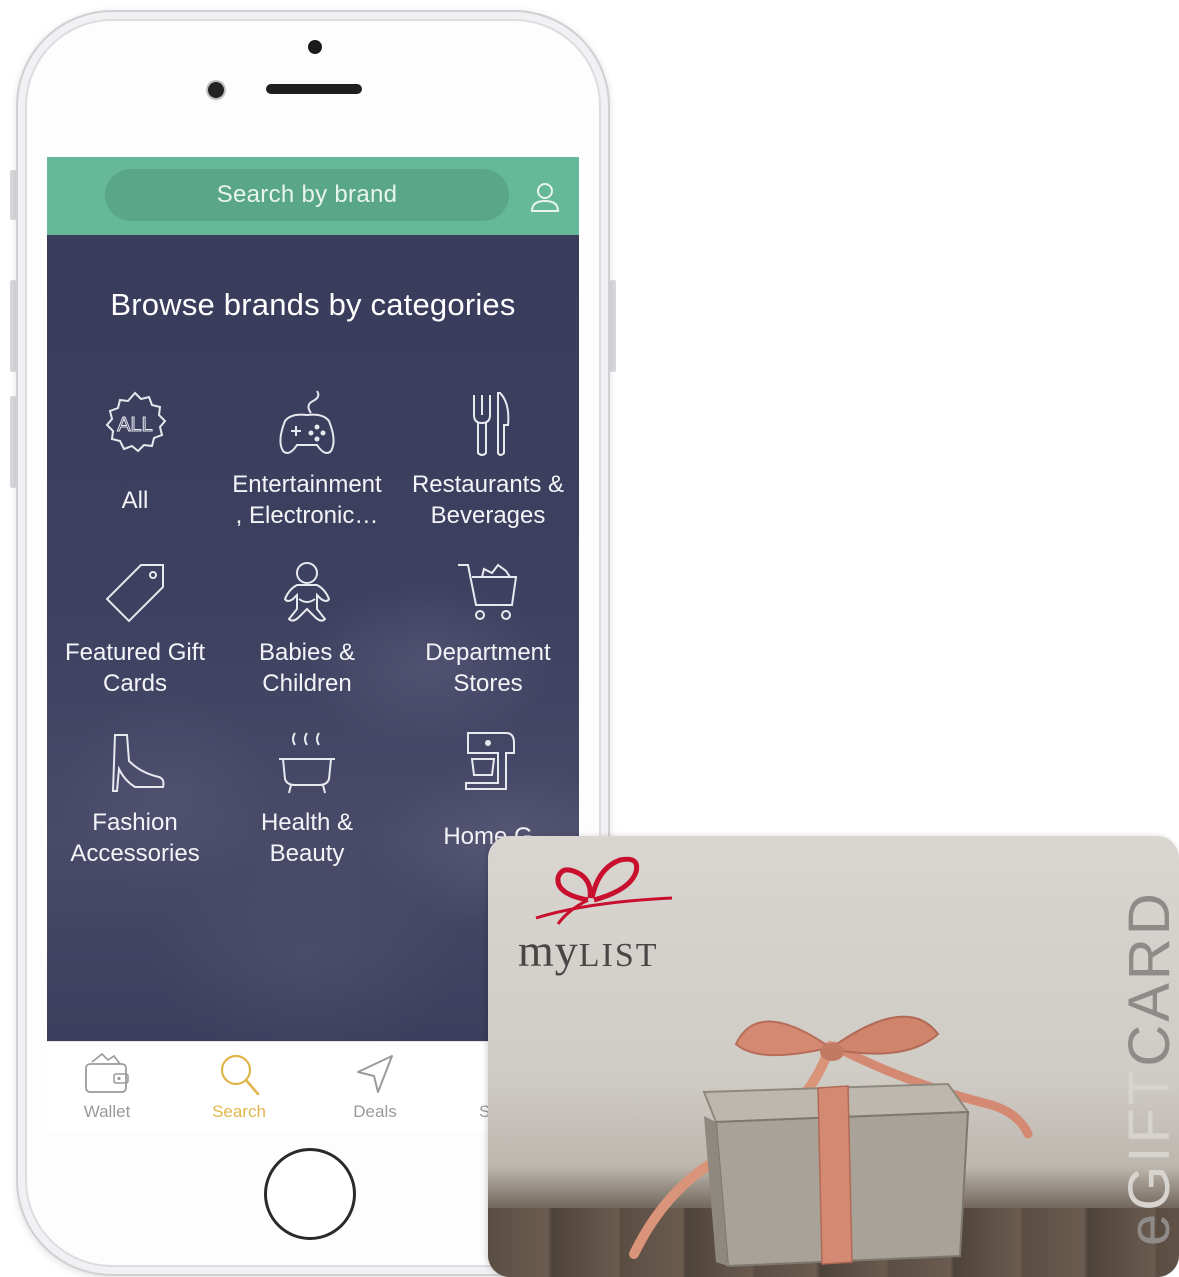 The image size is (1179, 1277). Describe the element at coordinates (375, 1074) in the screenshot. I see `navigation-arrow-icon` at that location.